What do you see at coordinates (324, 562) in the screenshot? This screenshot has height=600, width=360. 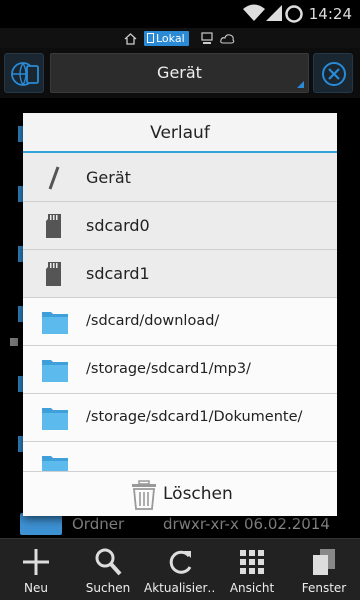 I see `windows-icon` at bounding box center [324, 562].